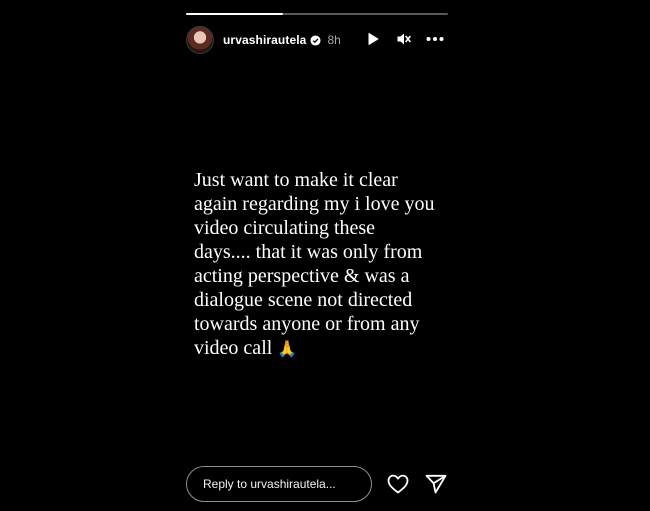 Image resolution: width=650 pixels, height=511 pixels. What do you see at coordinates (315, 40) in the screenshot?
I see `verified-badge-icon` at bounding box center [315, 40].